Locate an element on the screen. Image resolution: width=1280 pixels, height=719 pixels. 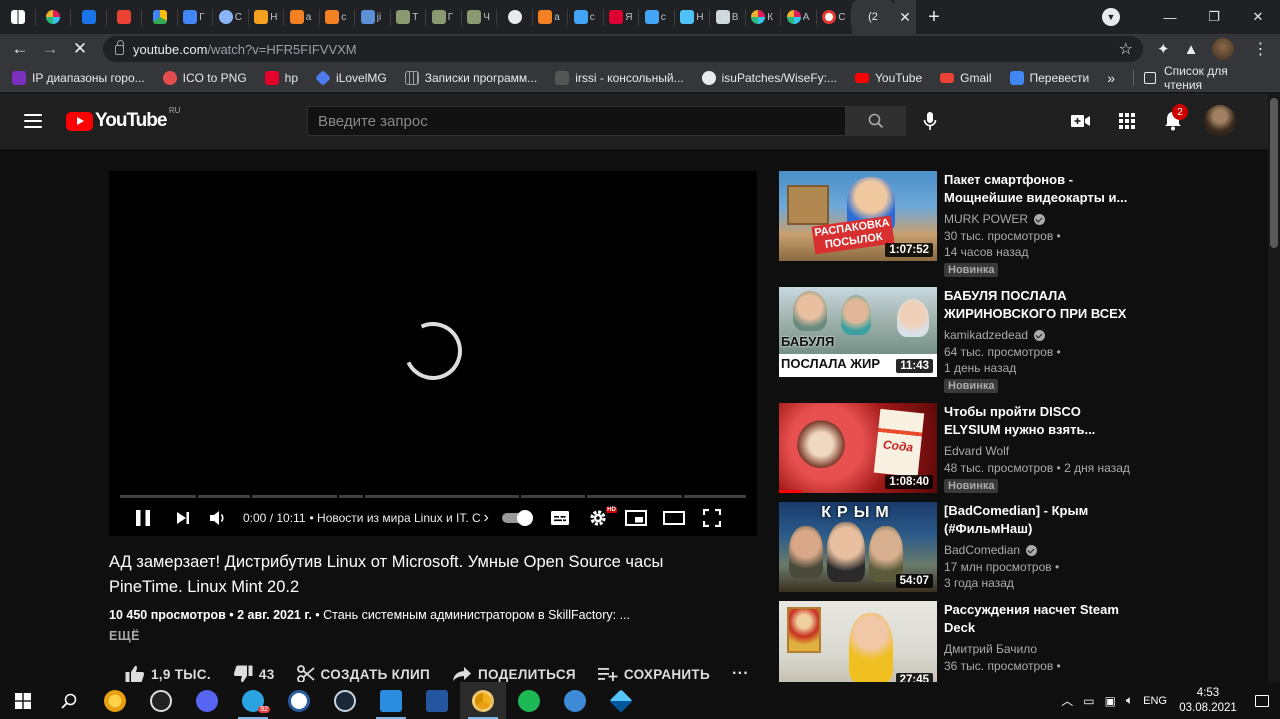
autoplay-toggle is located at coordinates (511, 518).